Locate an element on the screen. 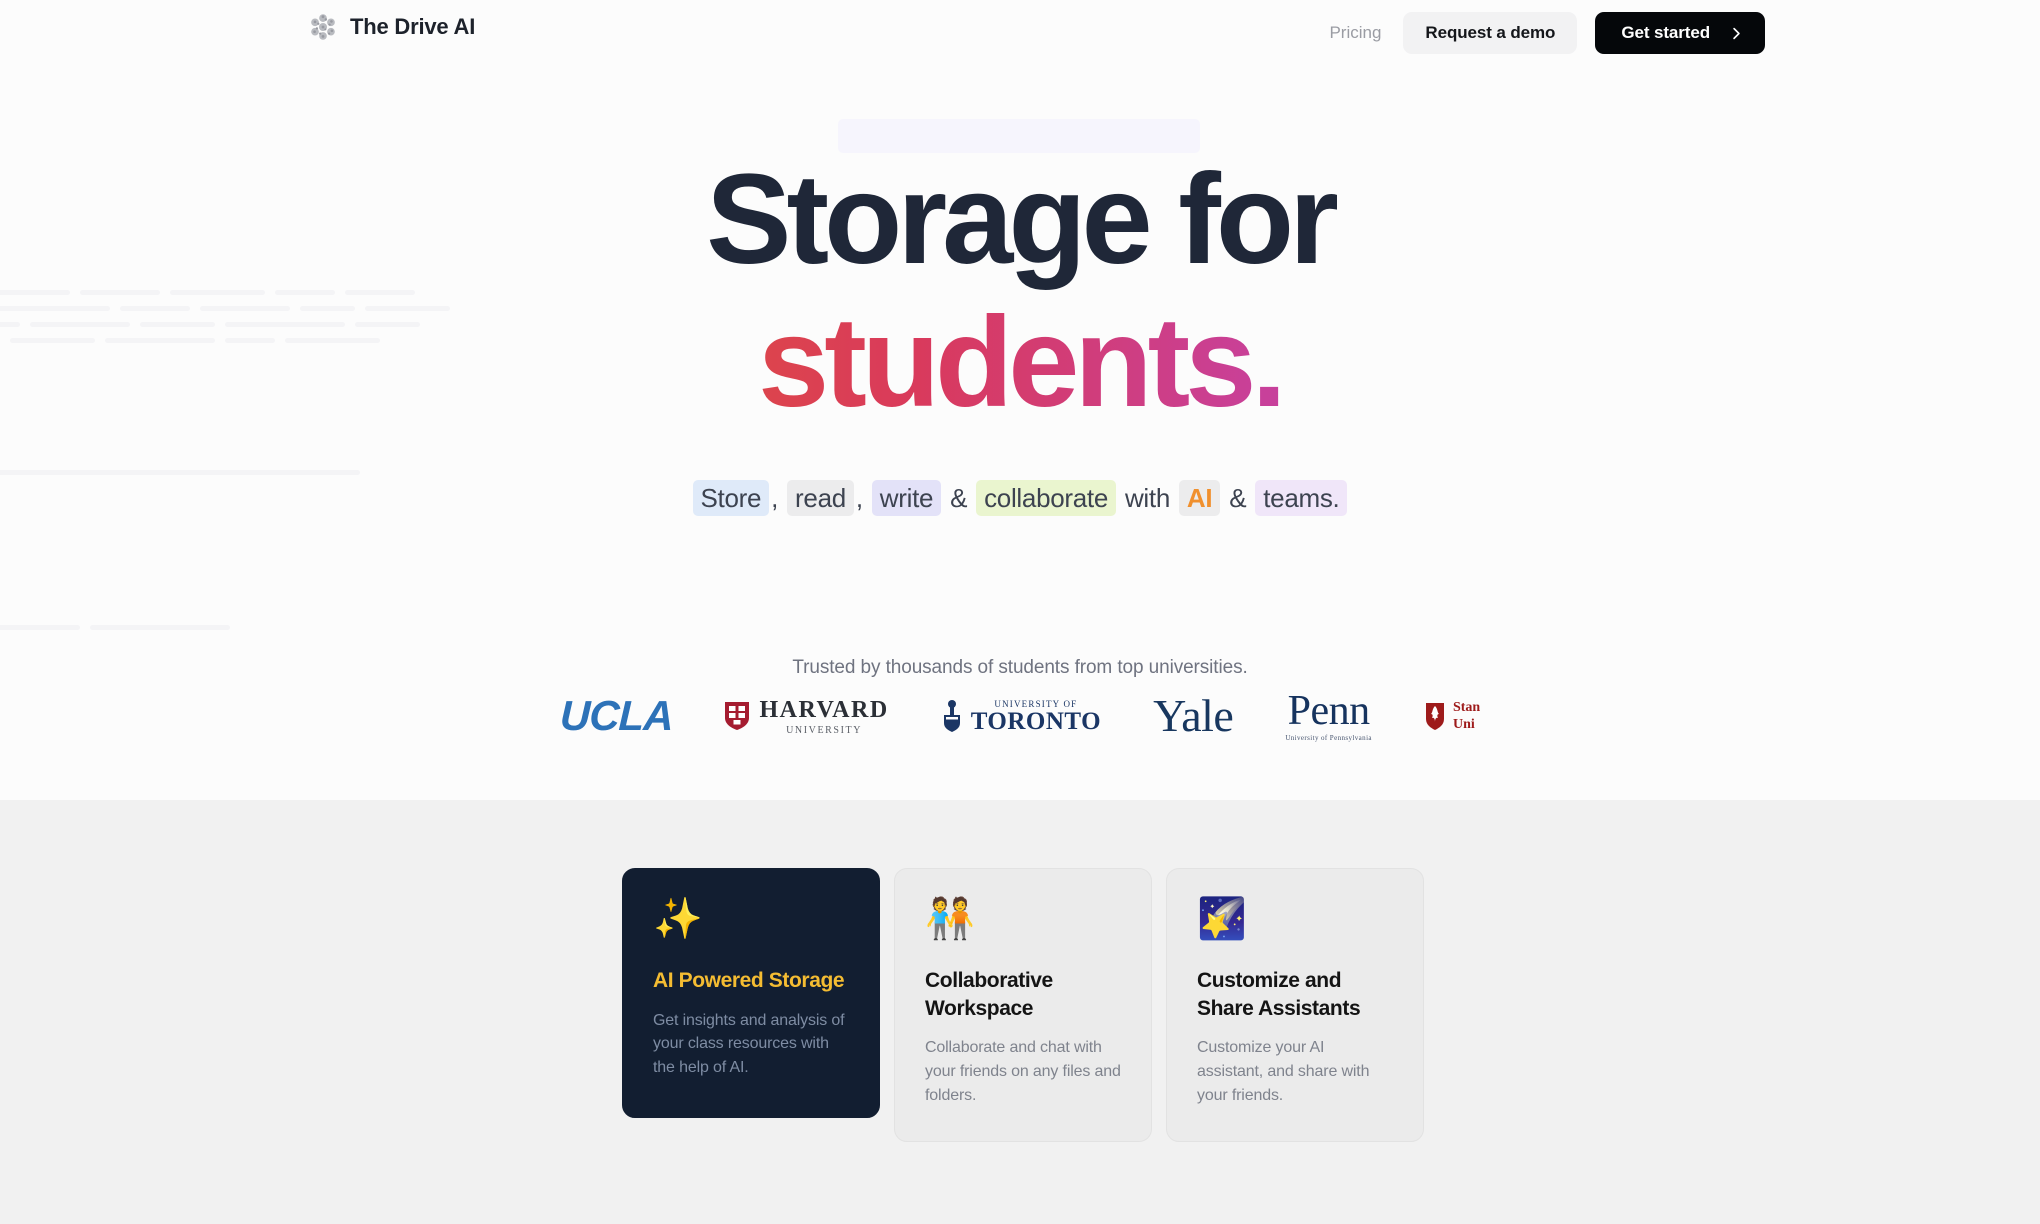 Image resolution: width=2040 pixels, height=1224 pixels. subtitle-amp-2: & is located at coordinates (1238, 498).